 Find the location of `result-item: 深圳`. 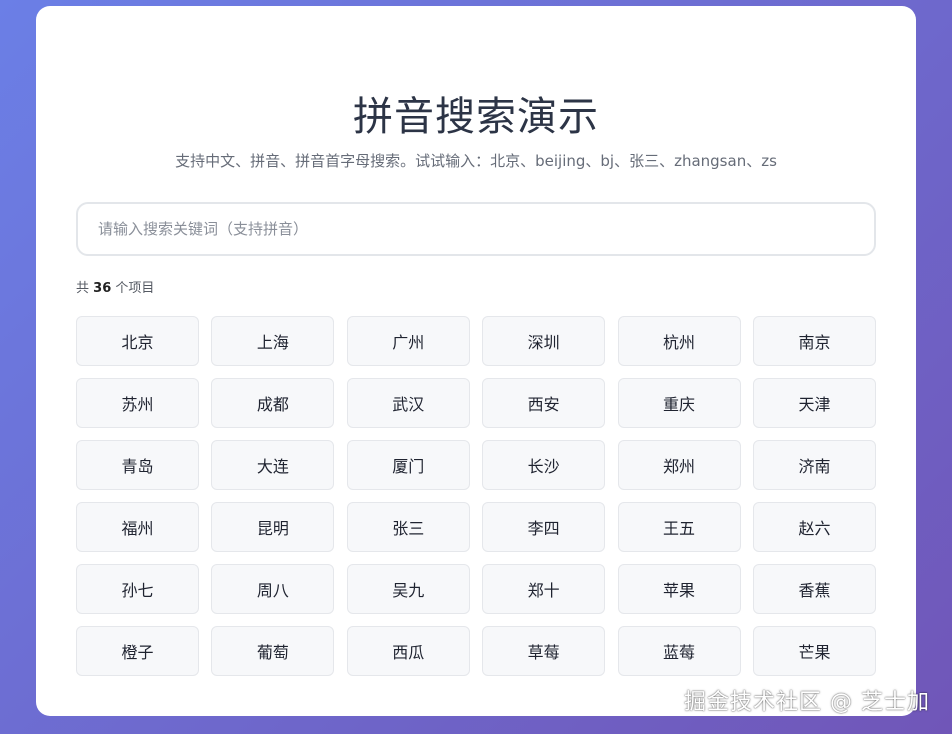

result-item: 深圳 is located at coordinates (544, 341).